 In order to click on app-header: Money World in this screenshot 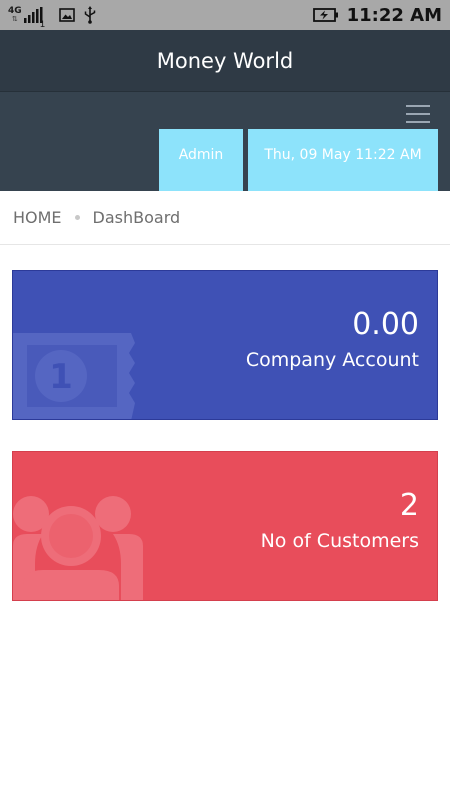, I will do `click(225, 61)`.